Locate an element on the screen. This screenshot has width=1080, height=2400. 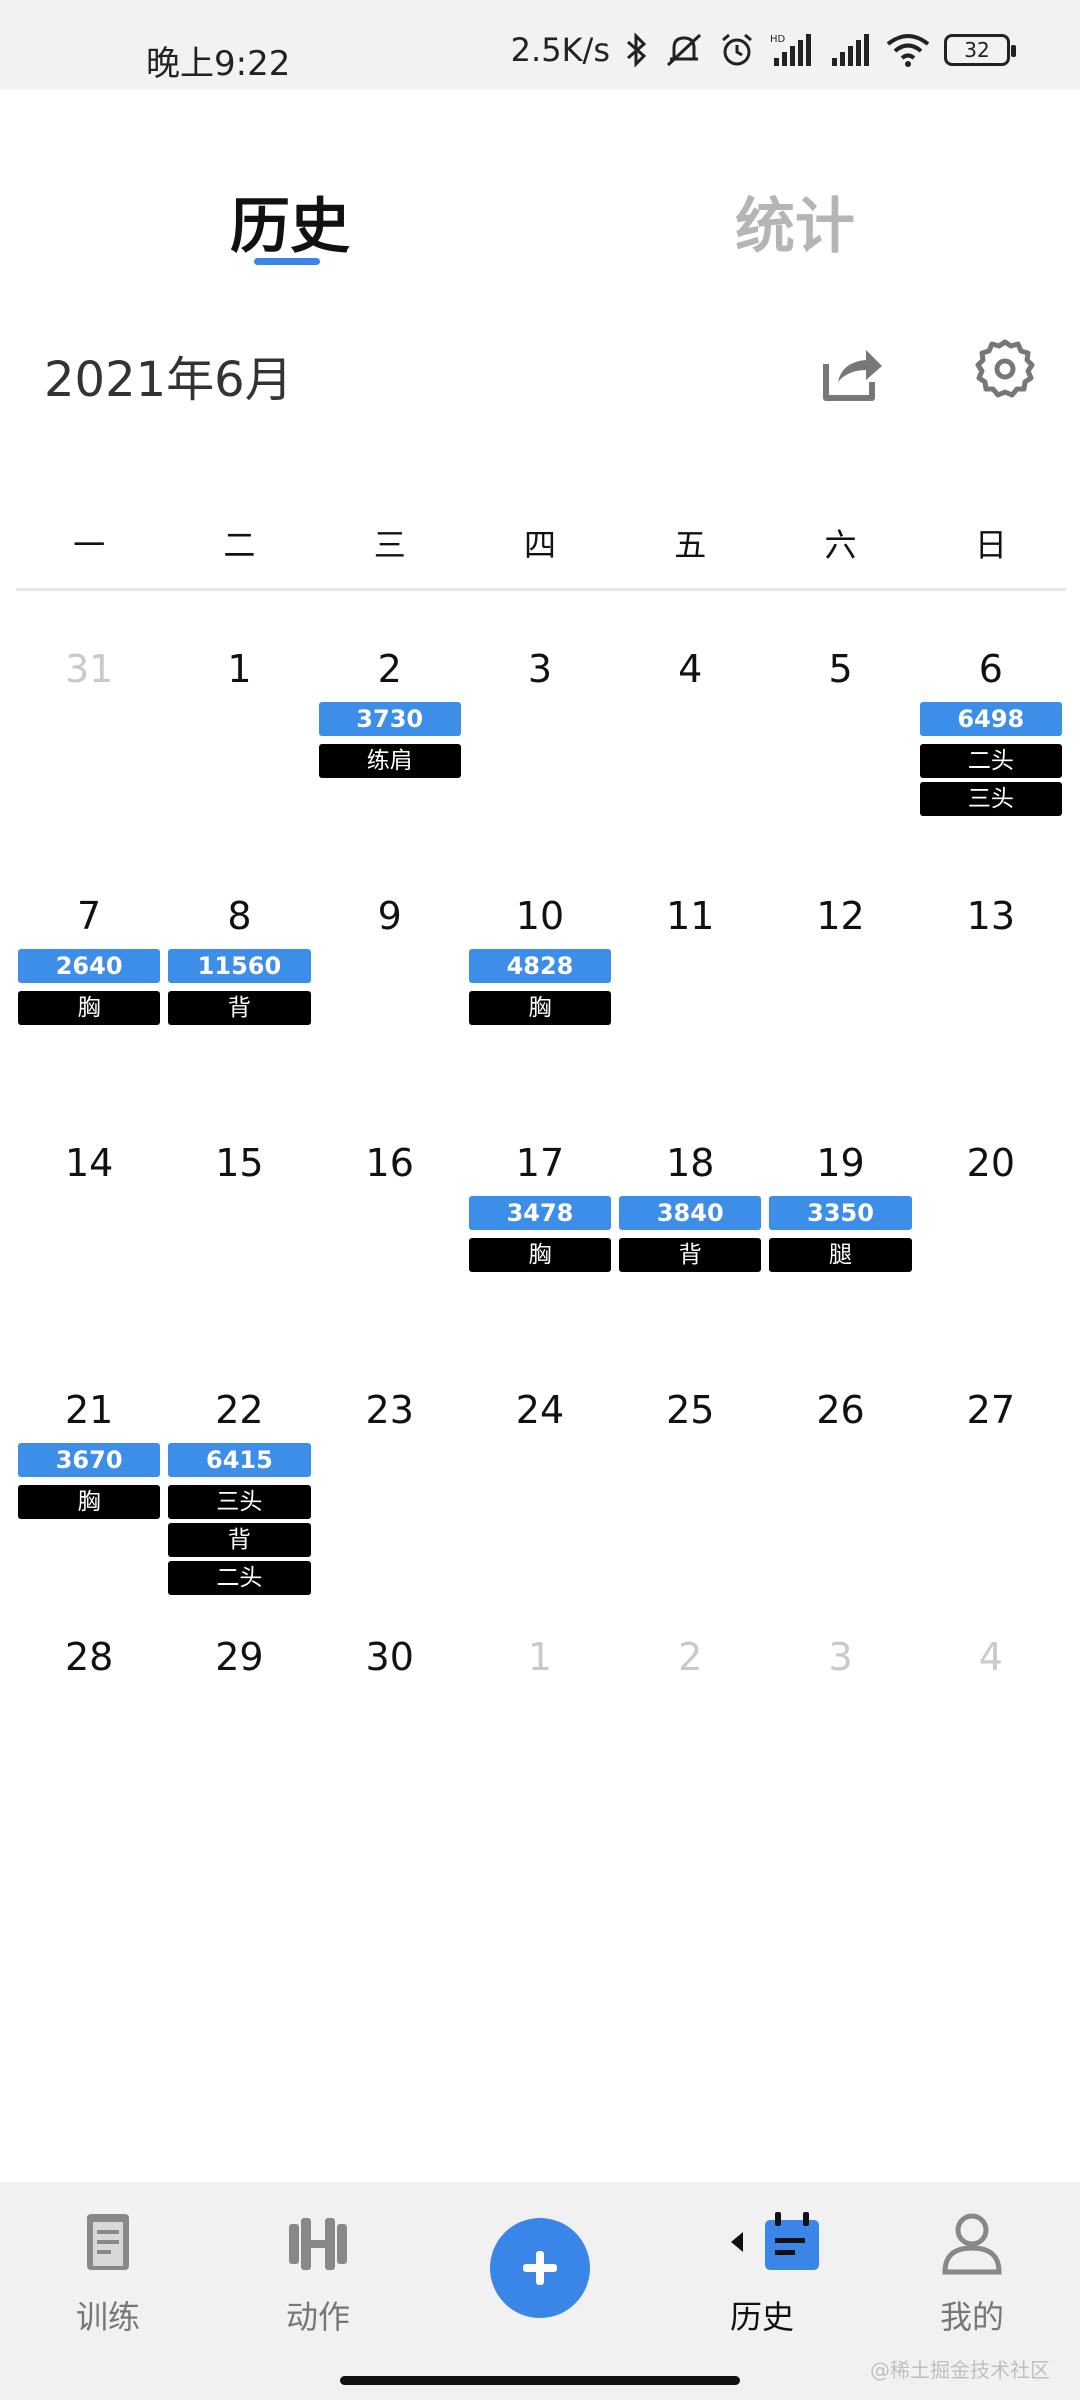
day-number: 3 is located at coordinates (540, 669).